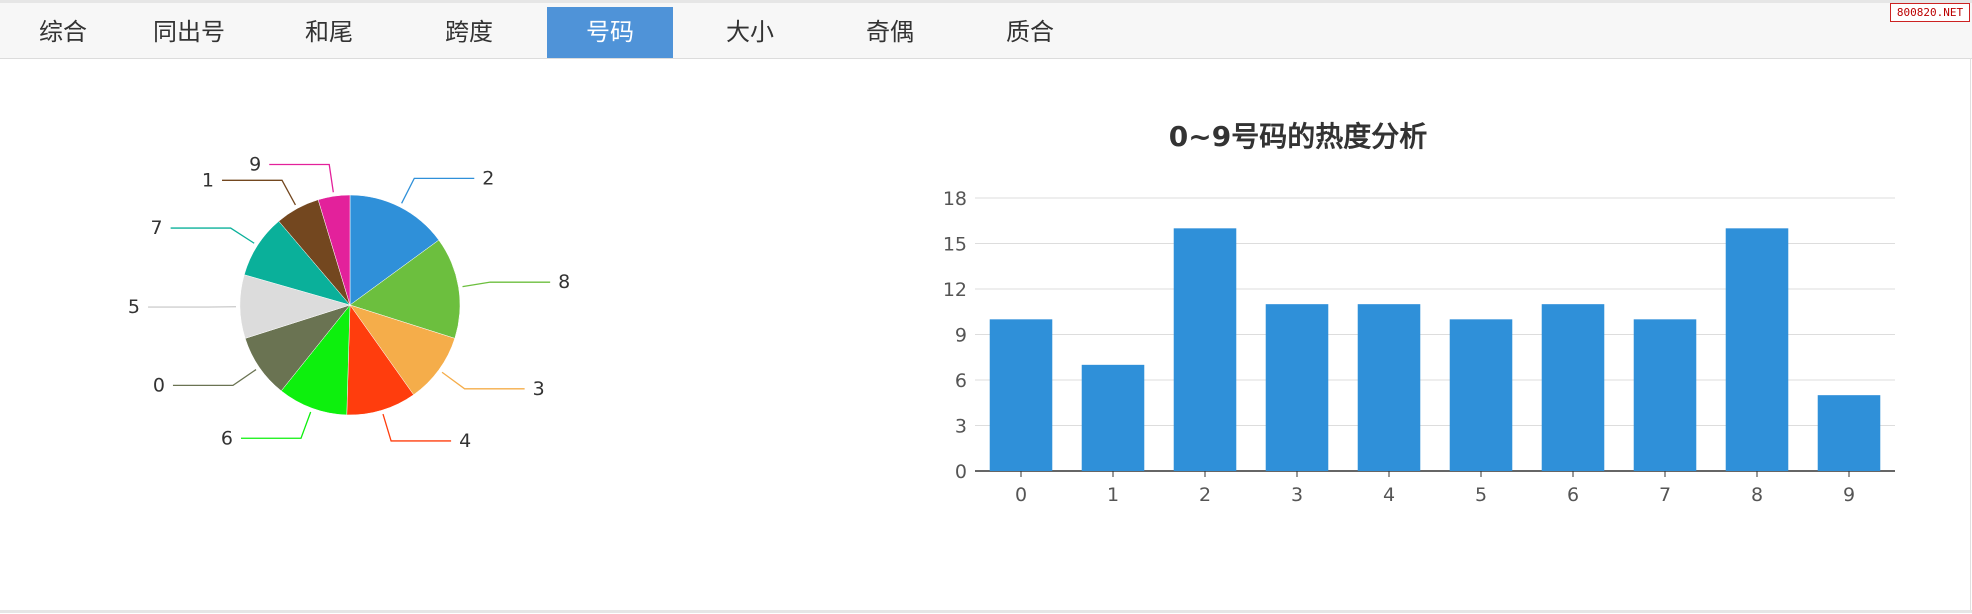 The height and width of the screenshot is (614, 1972). I want to click on bar-ytick-label: 15, so click(955, 245).